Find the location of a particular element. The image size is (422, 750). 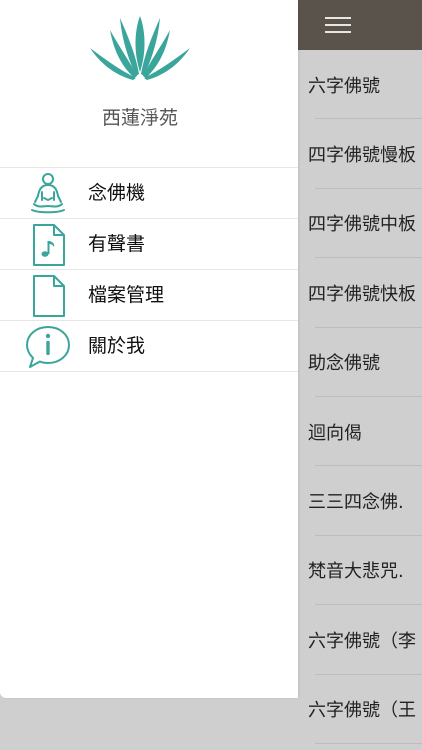

menu-item-label: 檔案管理 is located at coordinates (126, 295).